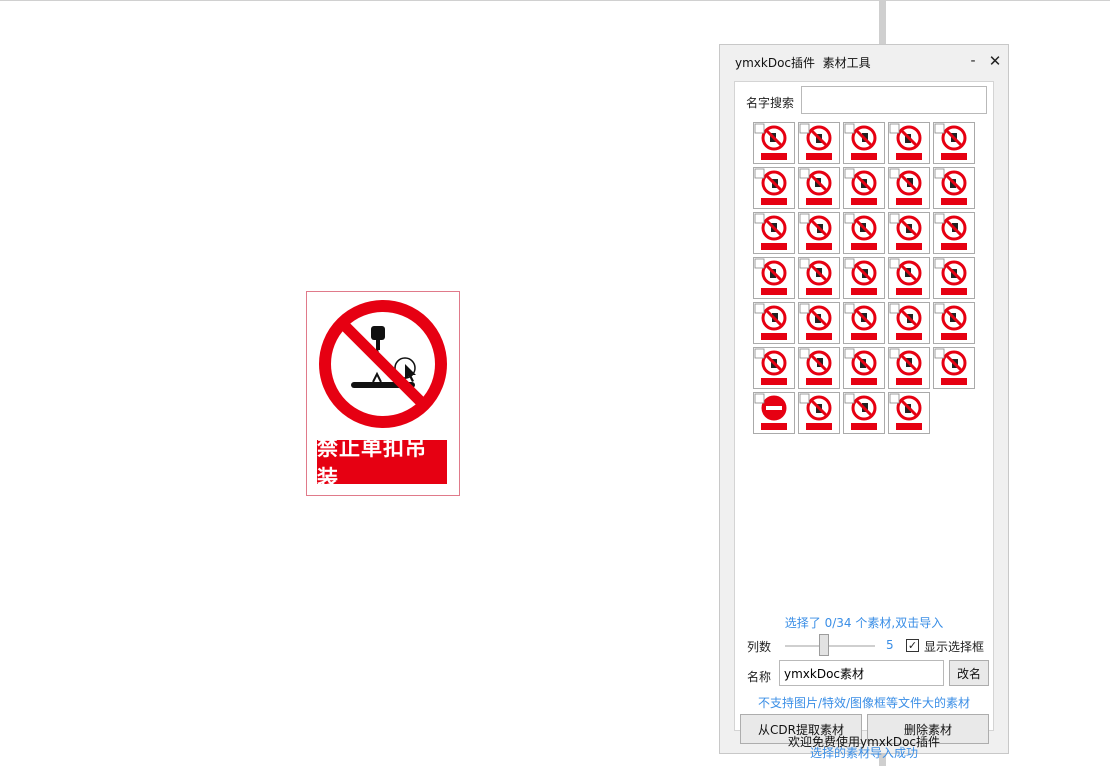 The image size is (1110, 766). What do you see at coordinates (864, 742) in the screenshot?
I see `panel-footer: 欢迎免费使用ymxkDoc插件` at bounding box center [864, 742].